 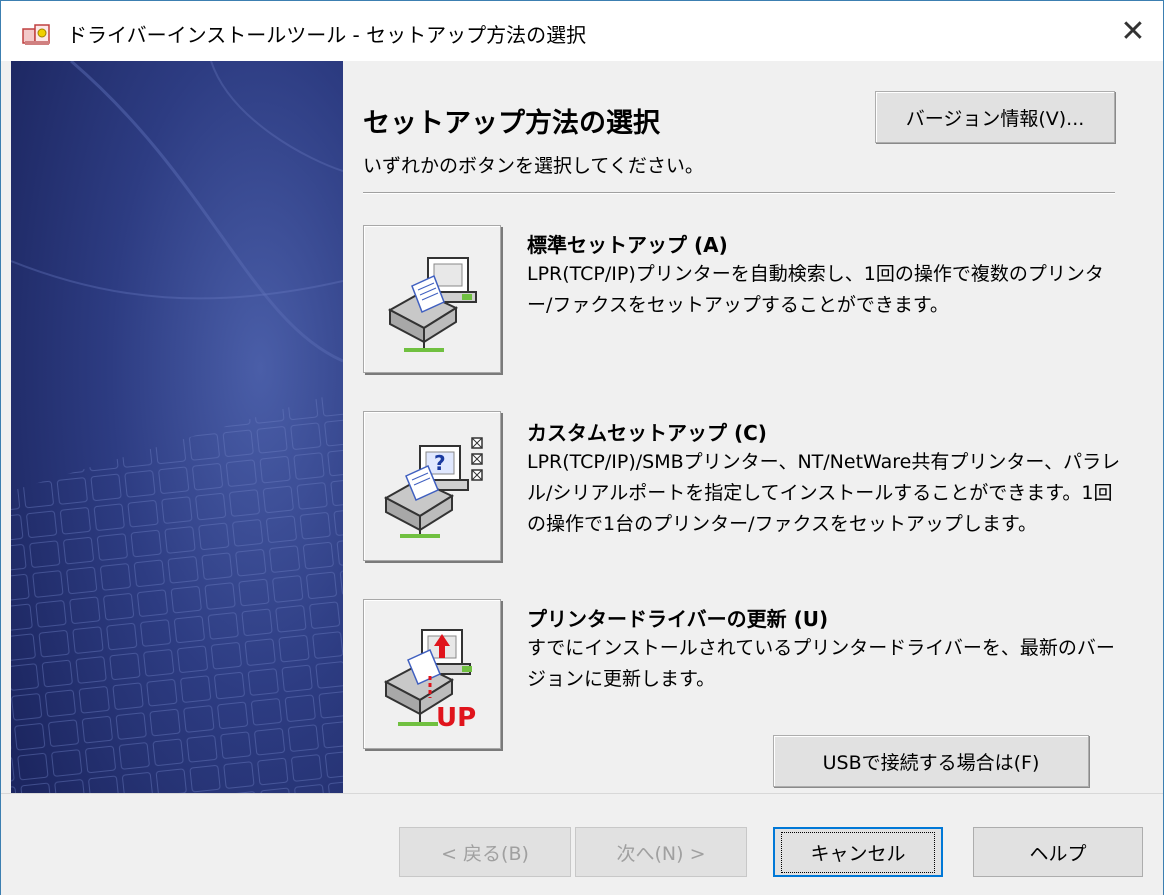 What do you see at coordinates (661, 852) in the screenshot?
I see `next-button: 次へ(N) >` at bounding box center [661, 852].